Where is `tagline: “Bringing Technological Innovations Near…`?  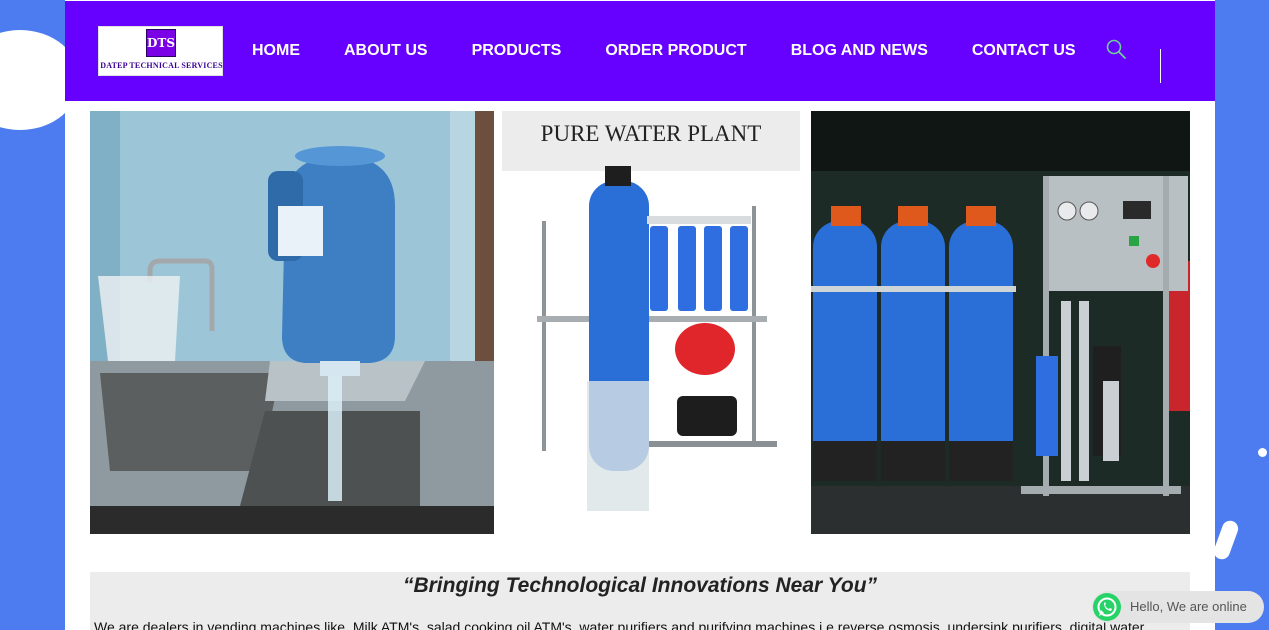
tagline: “Bringing Technological Innovations Near… is located at coordinates (640, 585).